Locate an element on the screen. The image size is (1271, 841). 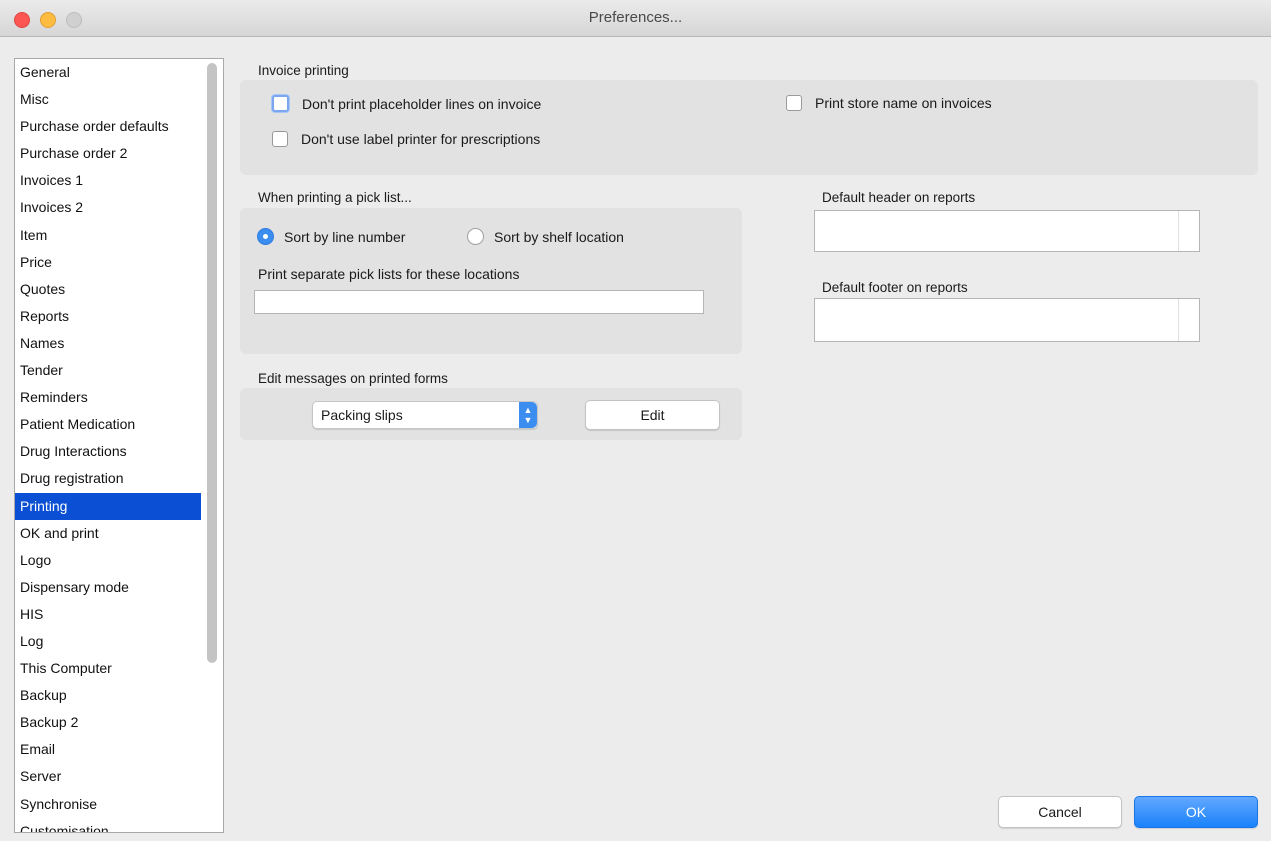
sidebar-item-drug-registration: Drug registration is located at coordinates (119, 478).